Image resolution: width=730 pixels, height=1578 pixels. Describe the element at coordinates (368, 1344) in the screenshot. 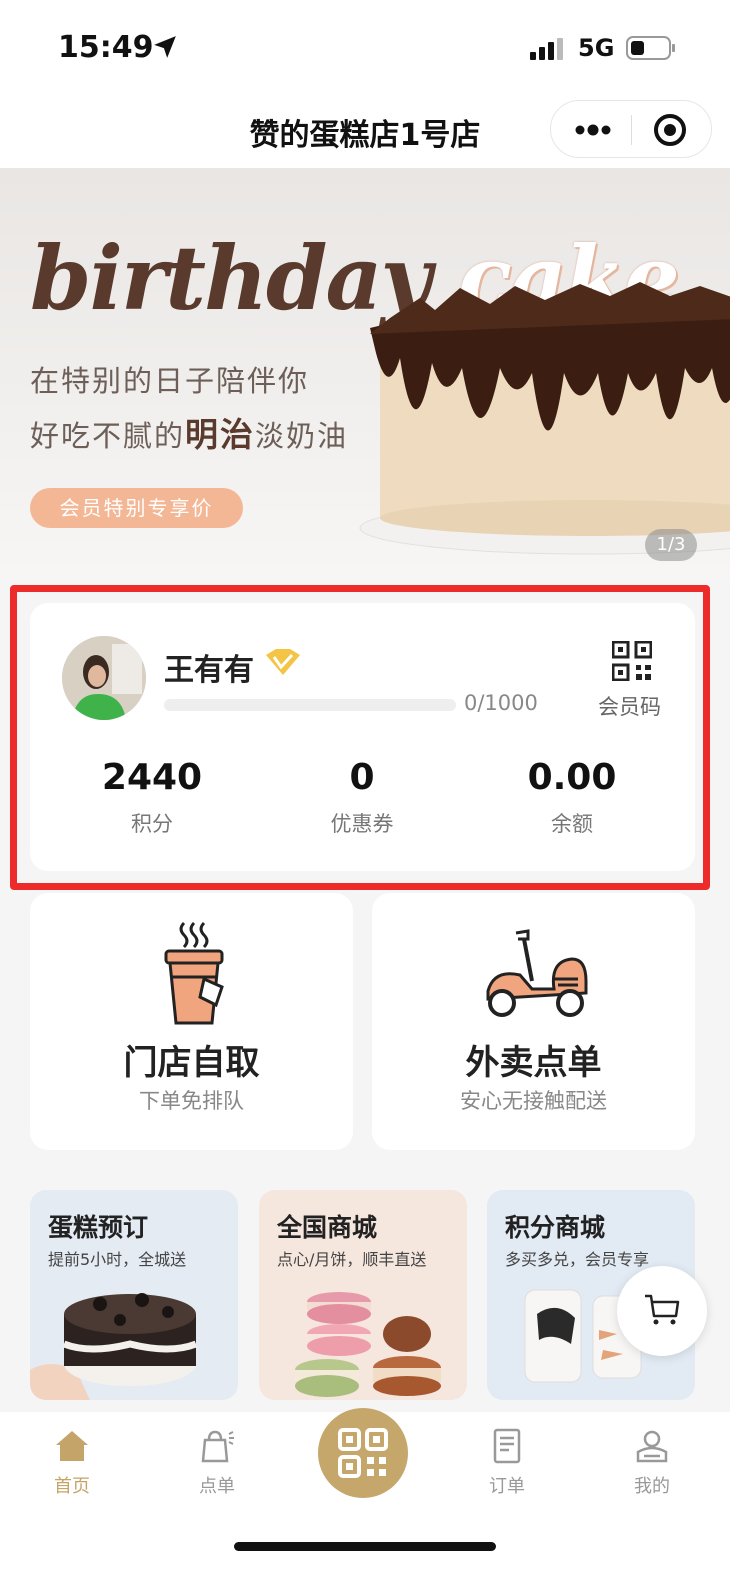

I see `macaron-image` at that location.